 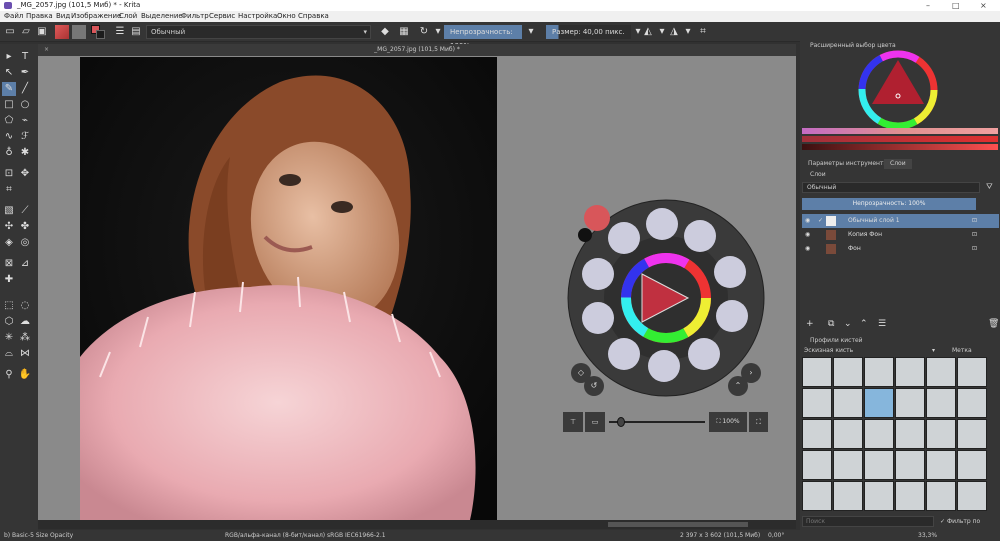 What do you see at coordinates (9, 137) in the screenshot?
I see `bezier-tool-icon: ∿` at bounding box center [9, 137].